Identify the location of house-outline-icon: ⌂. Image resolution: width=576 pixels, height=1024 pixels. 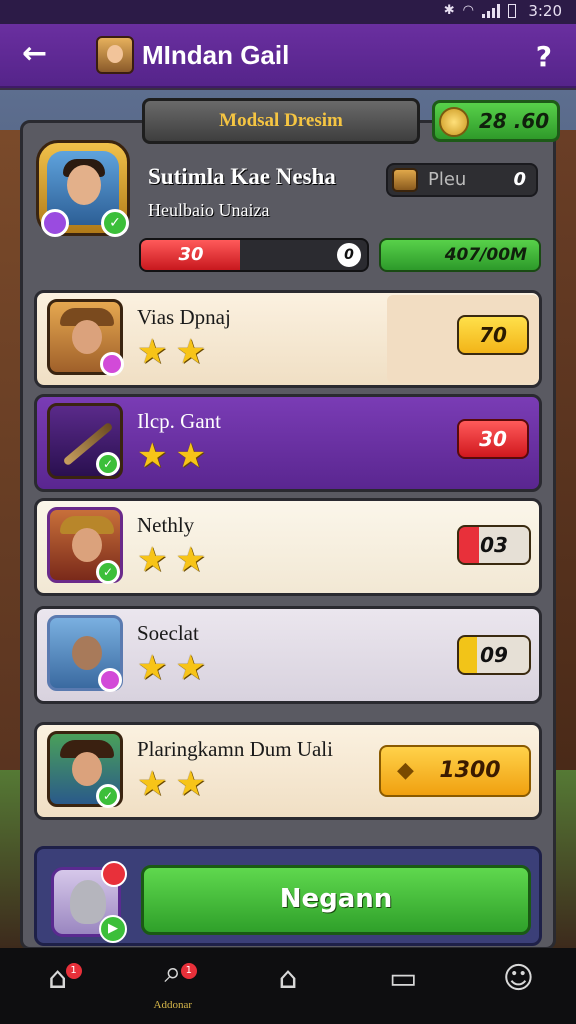
(288, 978).